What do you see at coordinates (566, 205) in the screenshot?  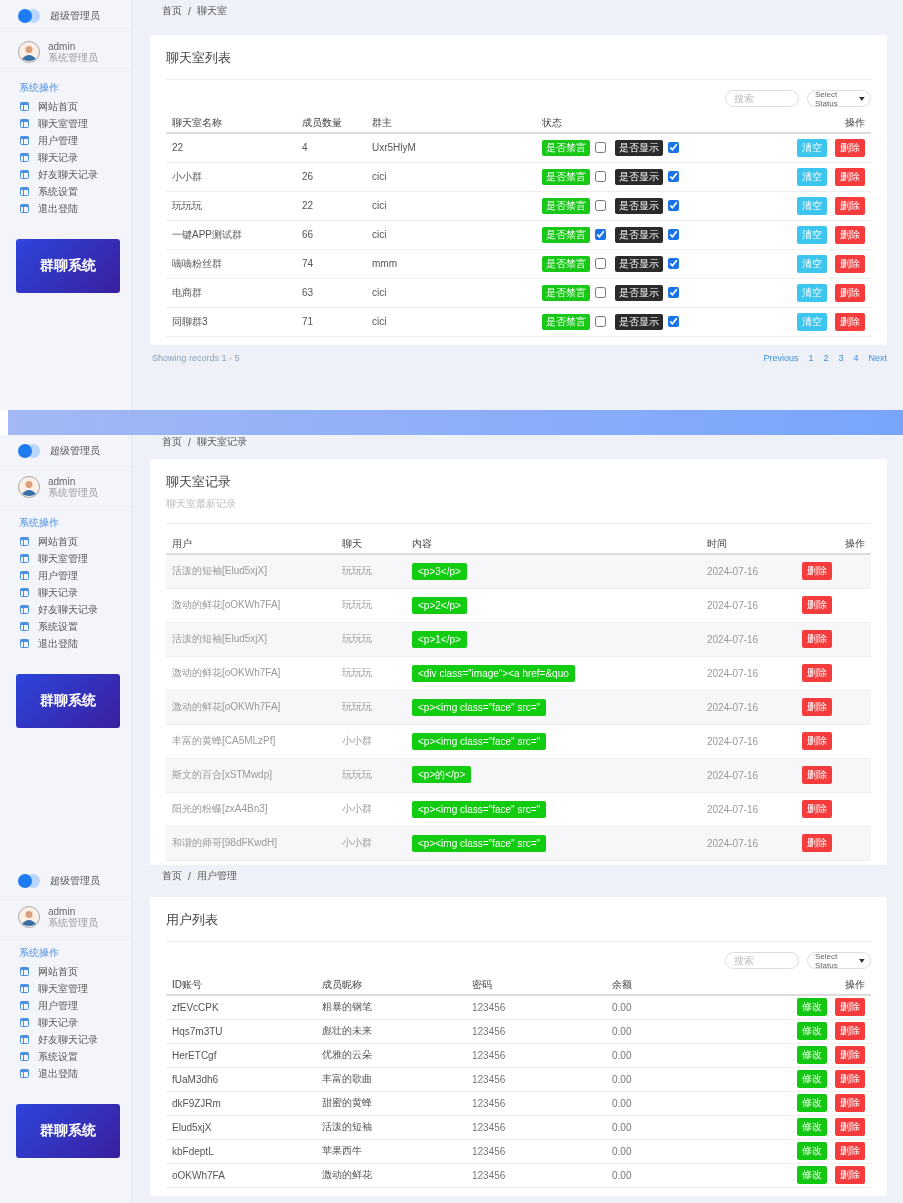 I see `mute-label: 是否禁言` at bounding box center [566, 205].